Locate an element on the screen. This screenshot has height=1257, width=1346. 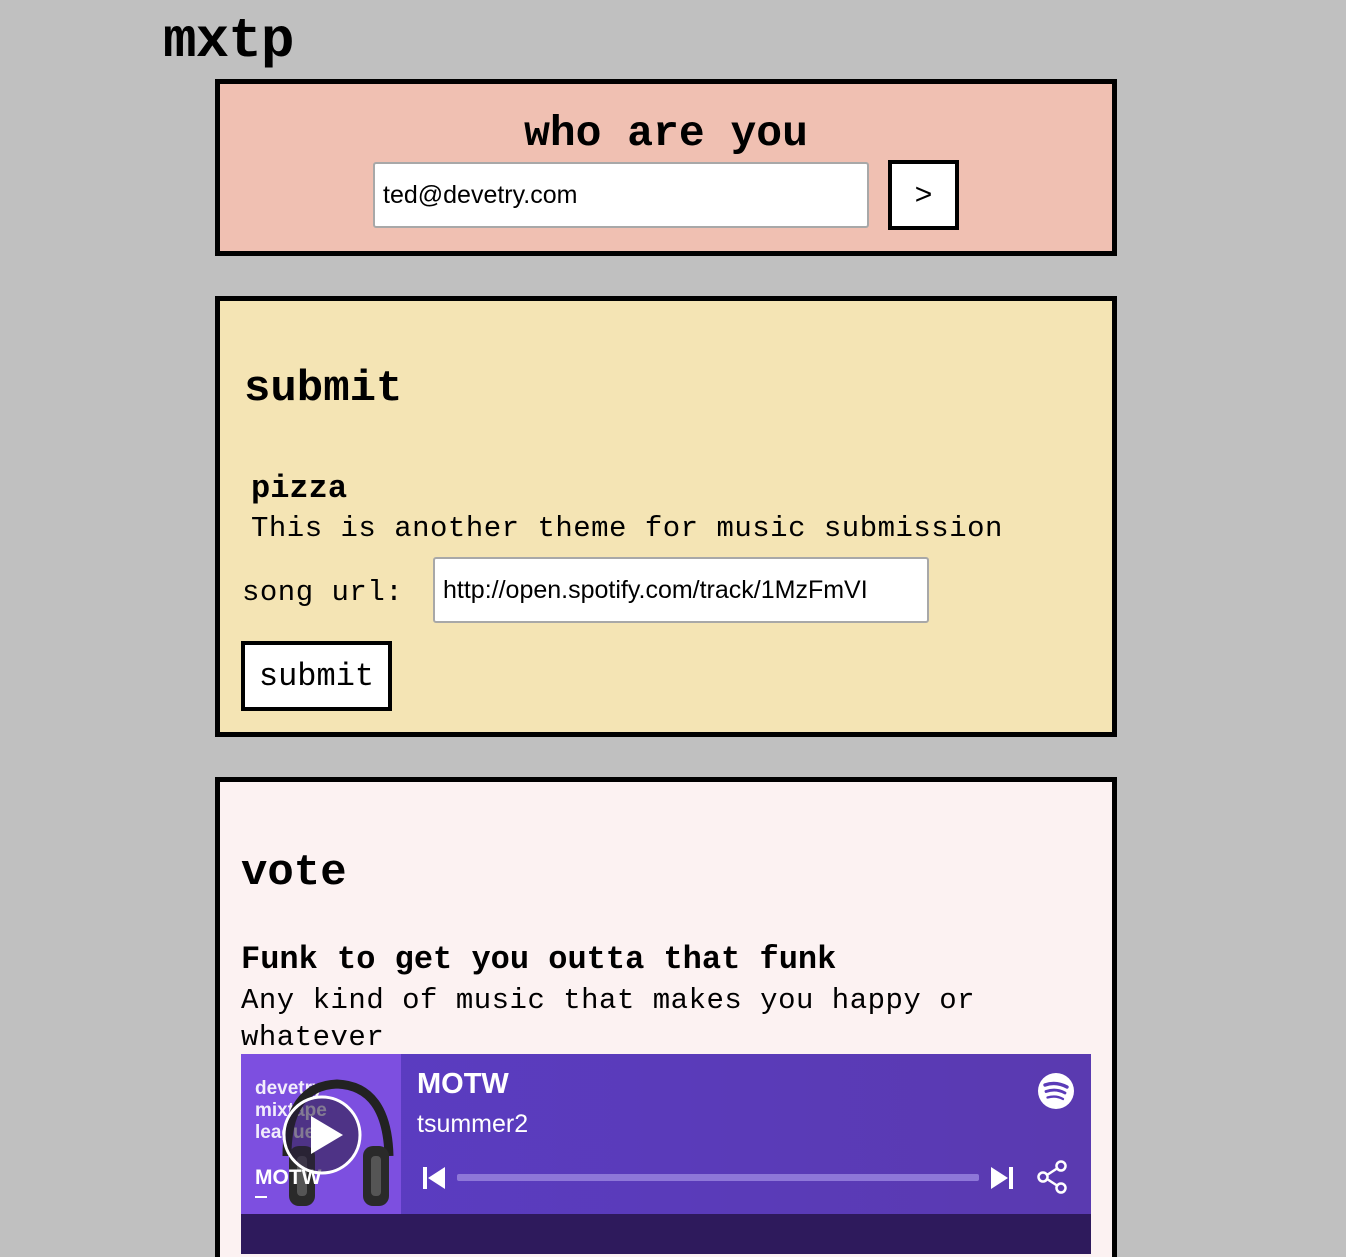
progress-bar is located at coordinates (718, 1177).